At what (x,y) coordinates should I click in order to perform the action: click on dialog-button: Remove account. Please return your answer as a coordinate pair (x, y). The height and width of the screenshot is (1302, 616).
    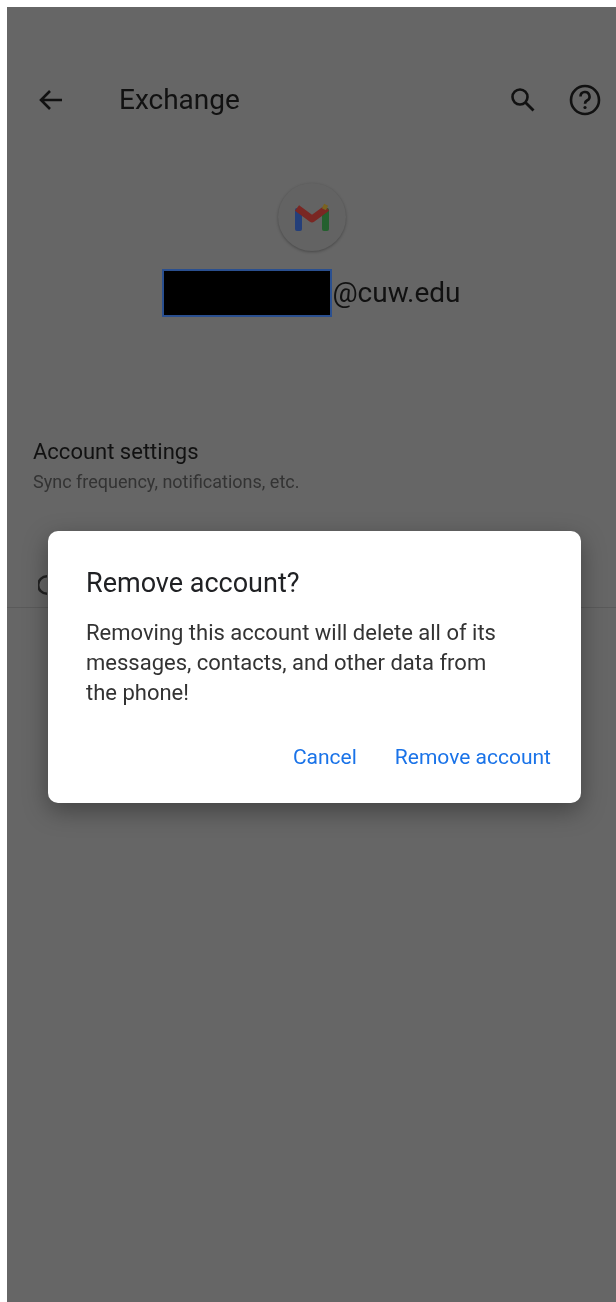
    Looking at the image, I should click on (472, 757).